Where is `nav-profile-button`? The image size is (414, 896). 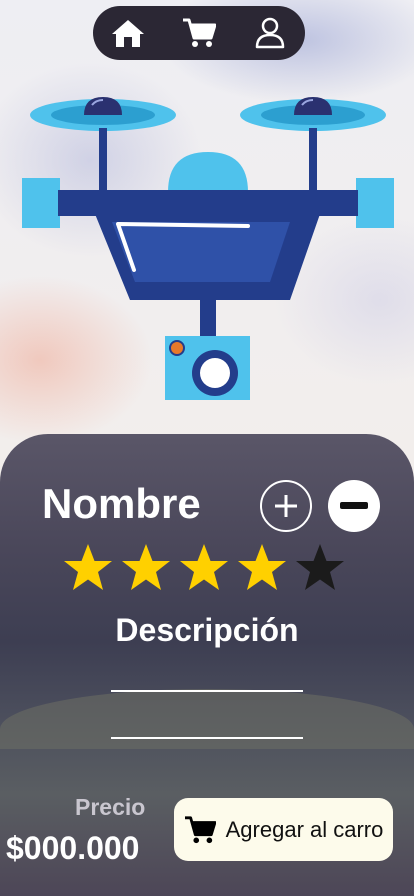 nav-profile-button is located at coordinates (270, 33).